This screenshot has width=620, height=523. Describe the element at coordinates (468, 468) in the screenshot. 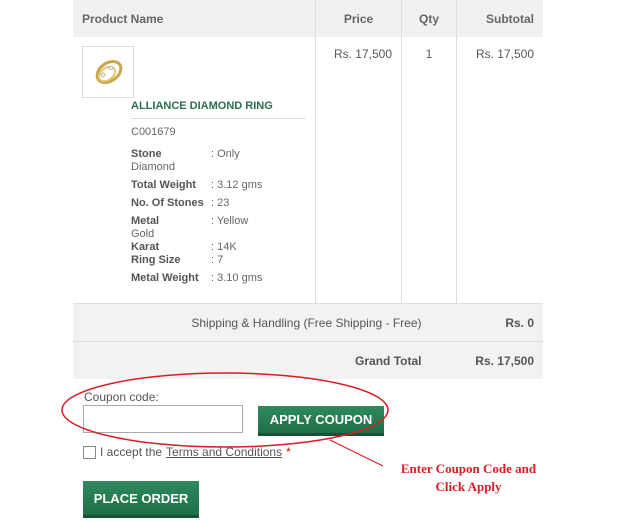

I see `annotation-line1: Enter Coupon Code and` at that location.